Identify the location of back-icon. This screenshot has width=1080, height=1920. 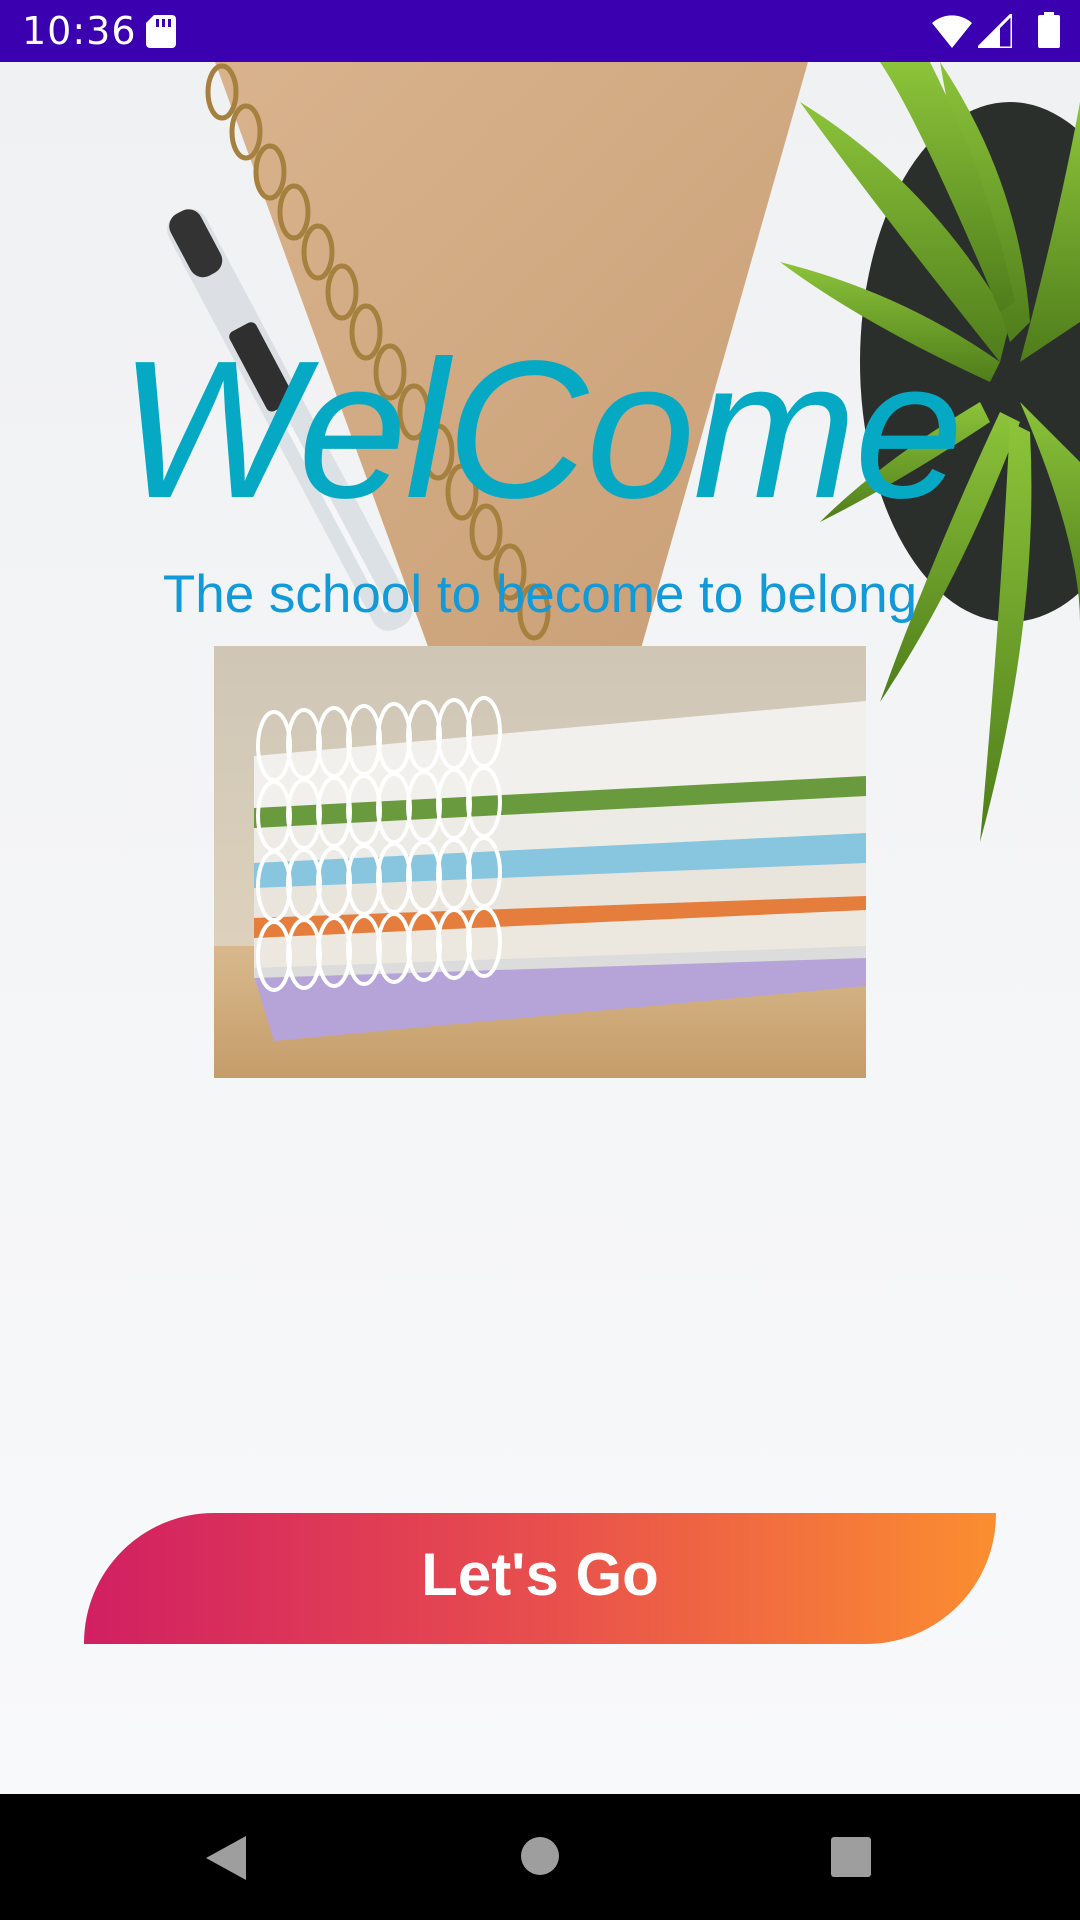
(226, 1858).